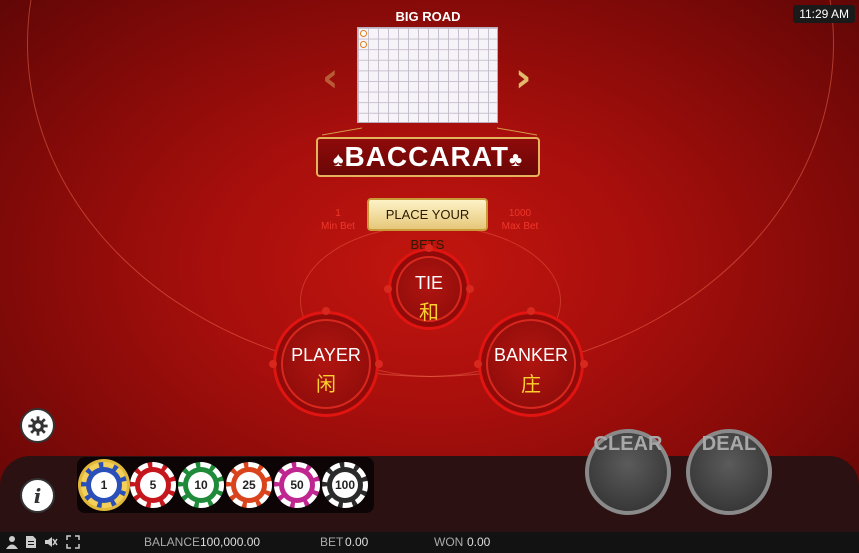 This screenshot has height=553, width=859. Describe the element at coordinates (330, 78) in the screenshot. I see `chevron-left-icon: ‹` at that location.